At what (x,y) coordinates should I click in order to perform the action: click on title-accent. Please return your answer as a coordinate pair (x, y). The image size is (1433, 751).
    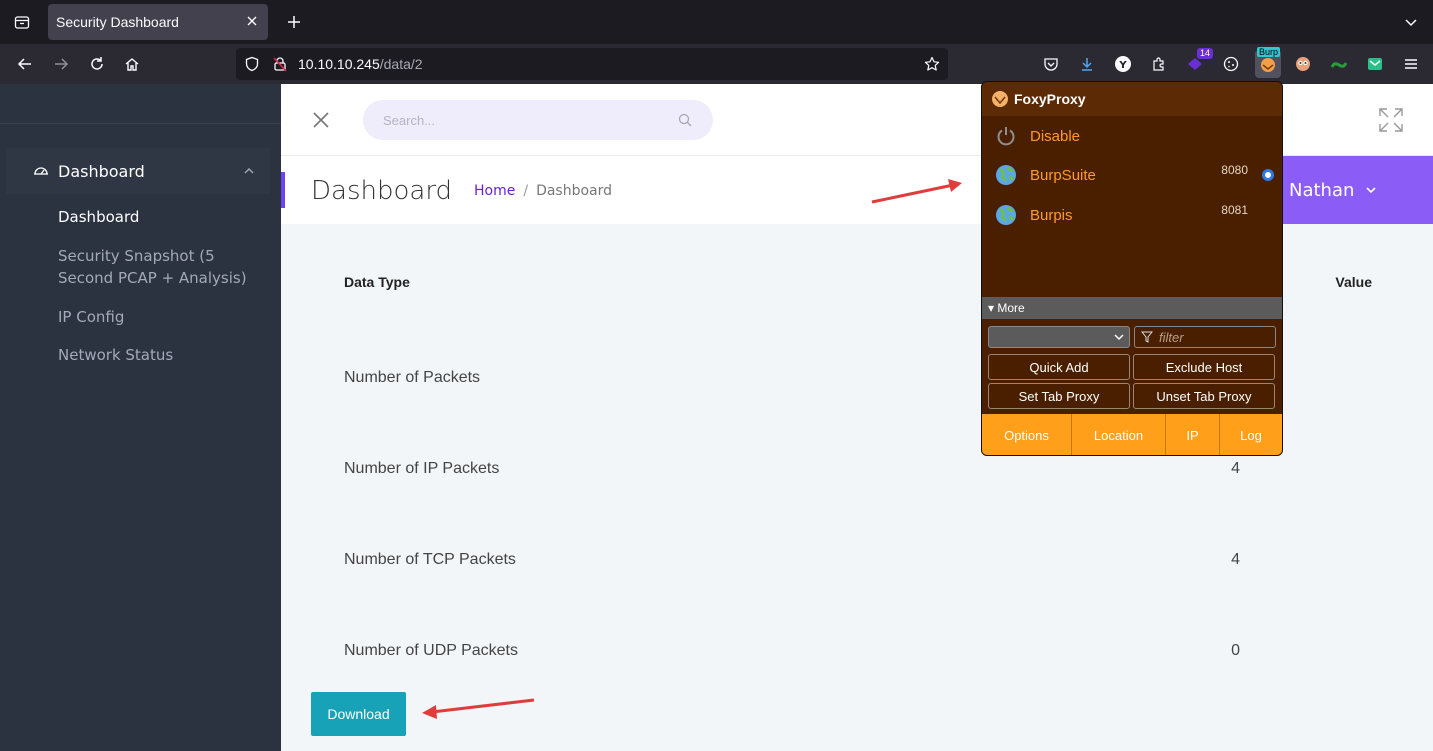
    Looking at the image, I should click on (283, 190).